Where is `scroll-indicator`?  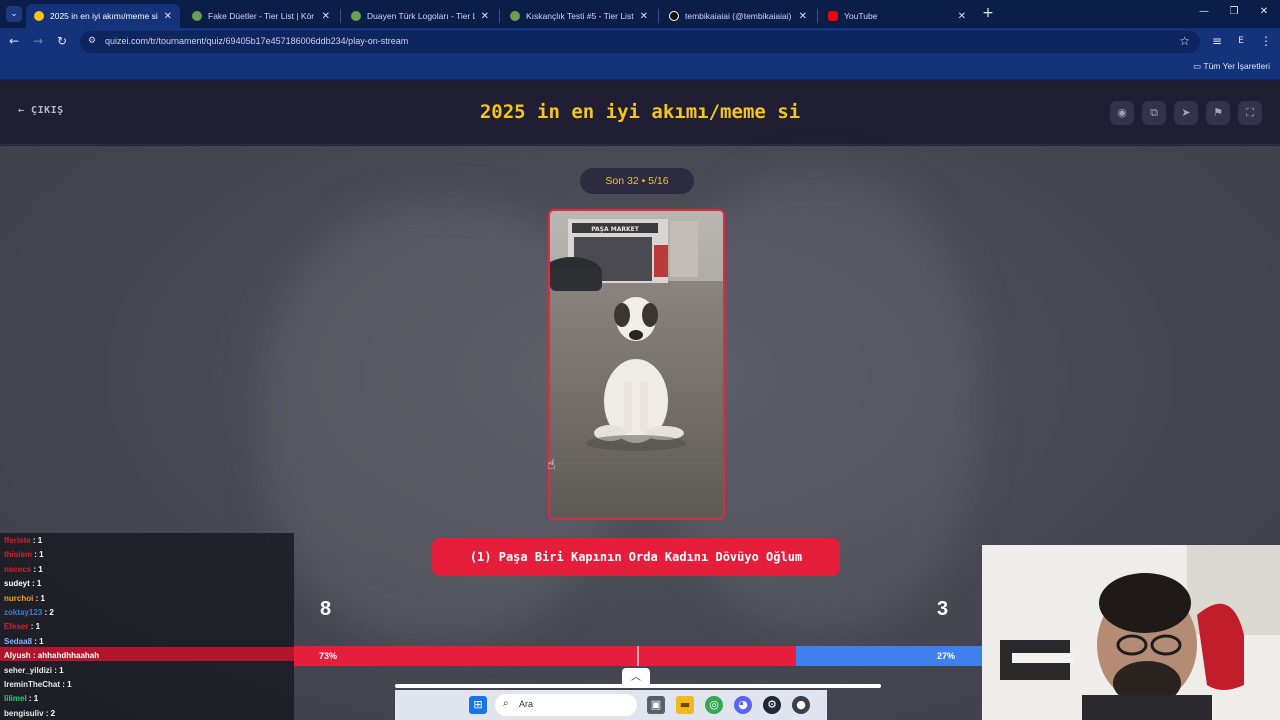 scroll-indicator is located at coordinates (638, 686).